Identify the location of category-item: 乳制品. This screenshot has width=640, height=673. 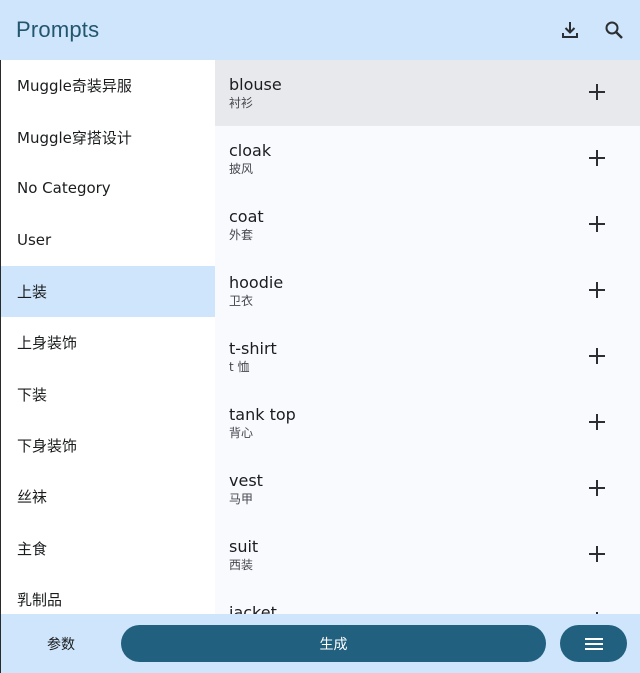
(108, 594).